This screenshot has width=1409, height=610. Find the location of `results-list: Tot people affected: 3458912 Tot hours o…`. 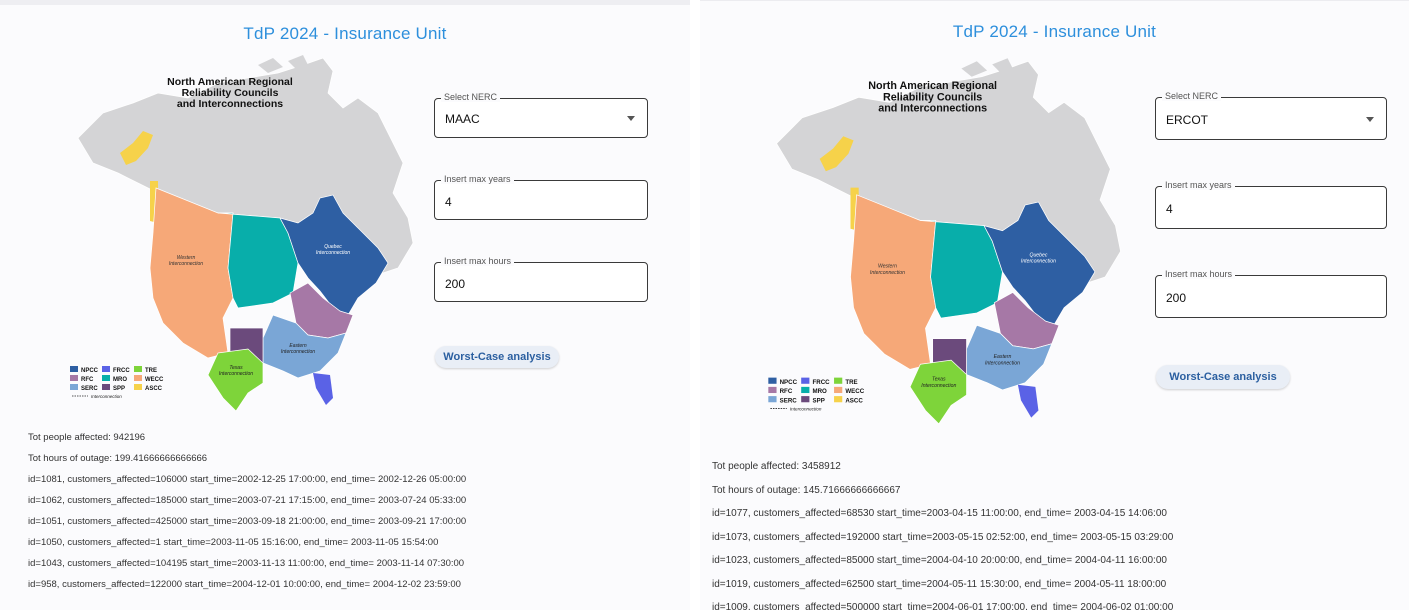

results-list: Tot people affected: 3458912 Tot hours o… is located at coordinates (942, 535).